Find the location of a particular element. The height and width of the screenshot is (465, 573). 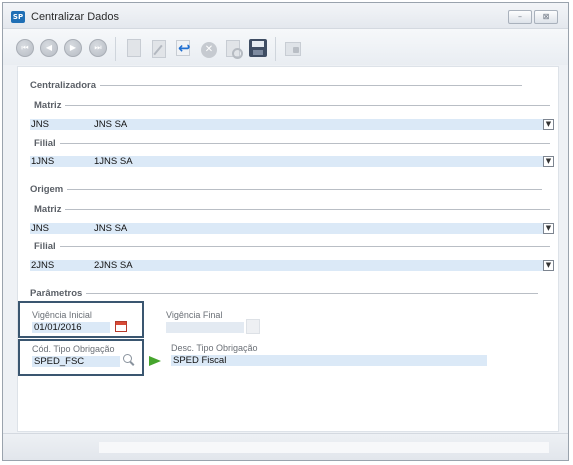

last-record-icon: ⏭ is located at coordinates (98, 48).